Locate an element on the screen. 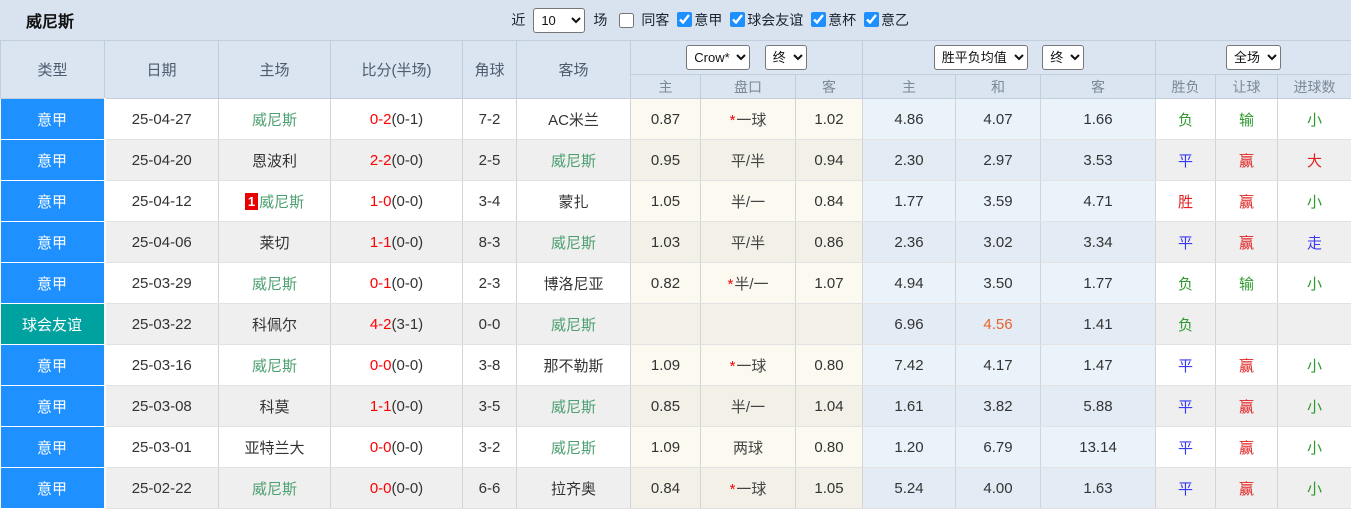 The height and width of the screenshot is (514, 1351). handicap-line-cell: 平/半 is located at coordinates (748, 242).